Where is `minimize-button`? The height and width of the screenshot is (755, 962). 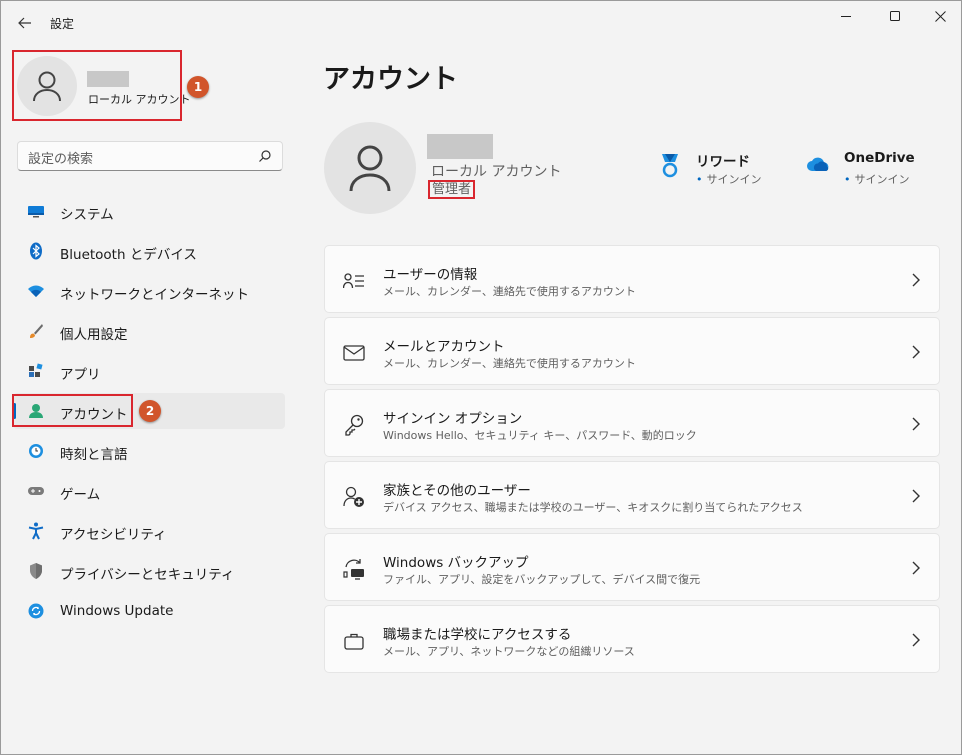 minimize-button is located at coordinates (846, 16).